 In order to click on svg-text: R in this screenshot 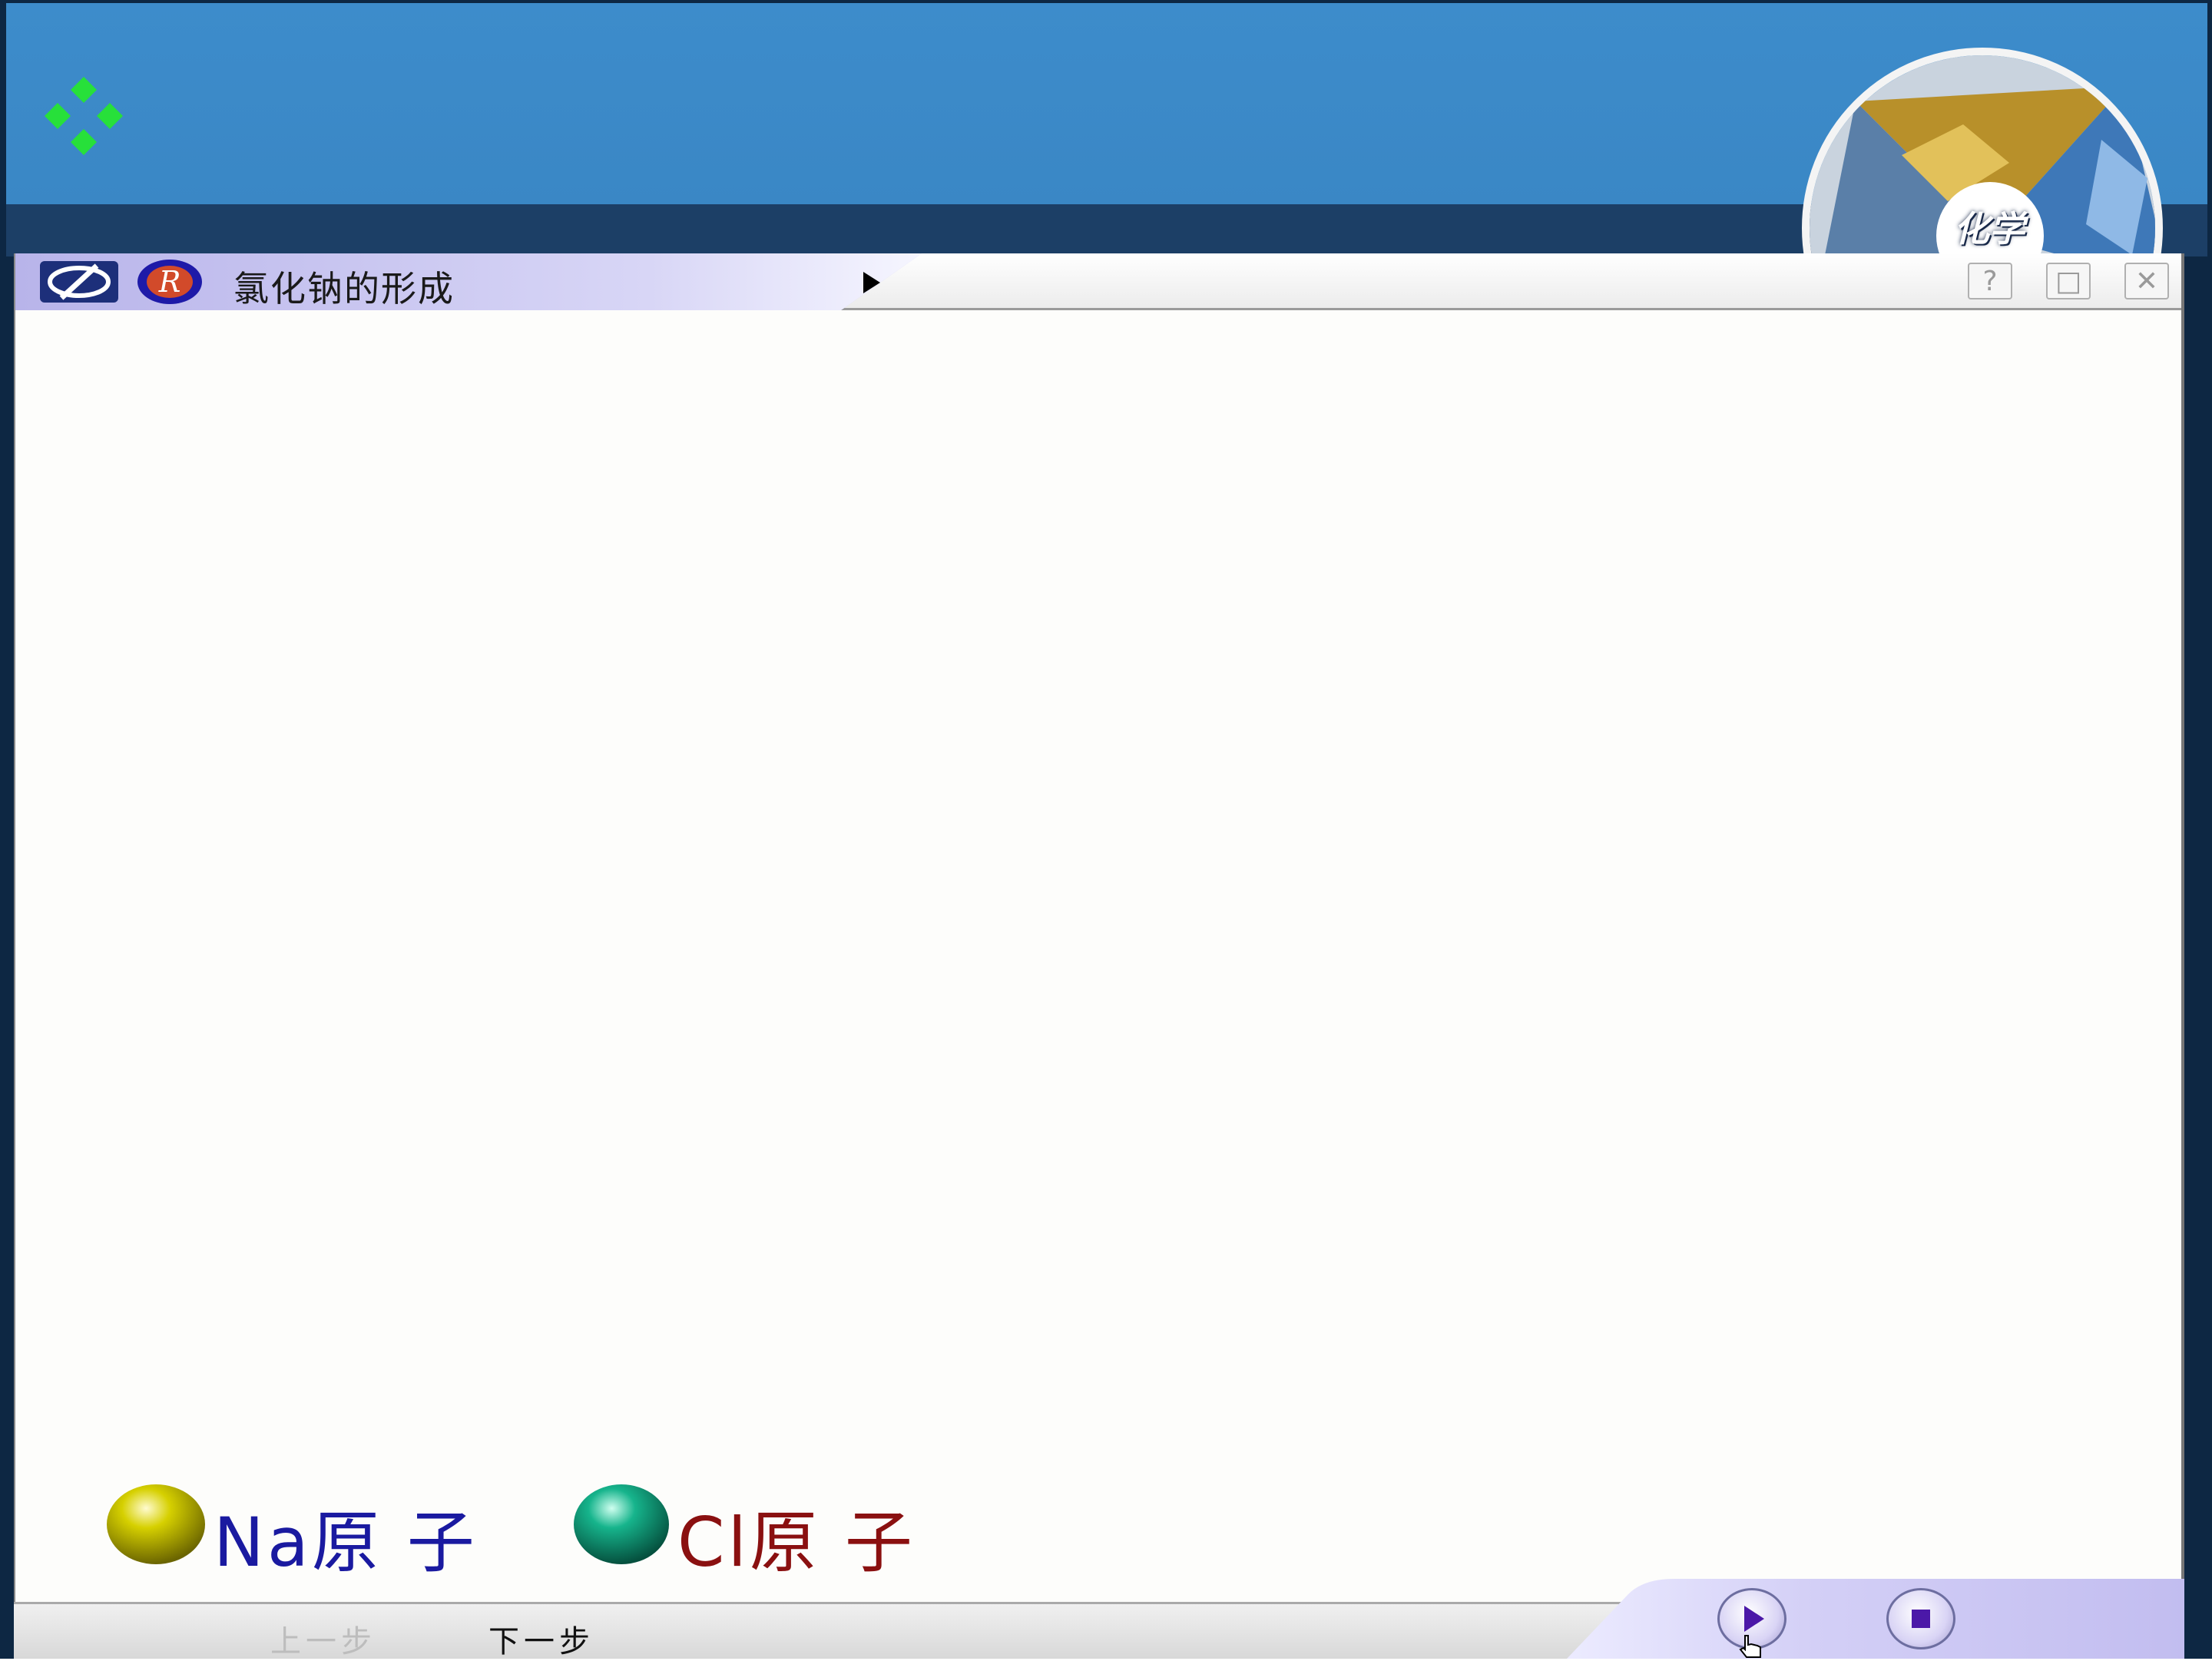, I will do `click(169, 282)`.